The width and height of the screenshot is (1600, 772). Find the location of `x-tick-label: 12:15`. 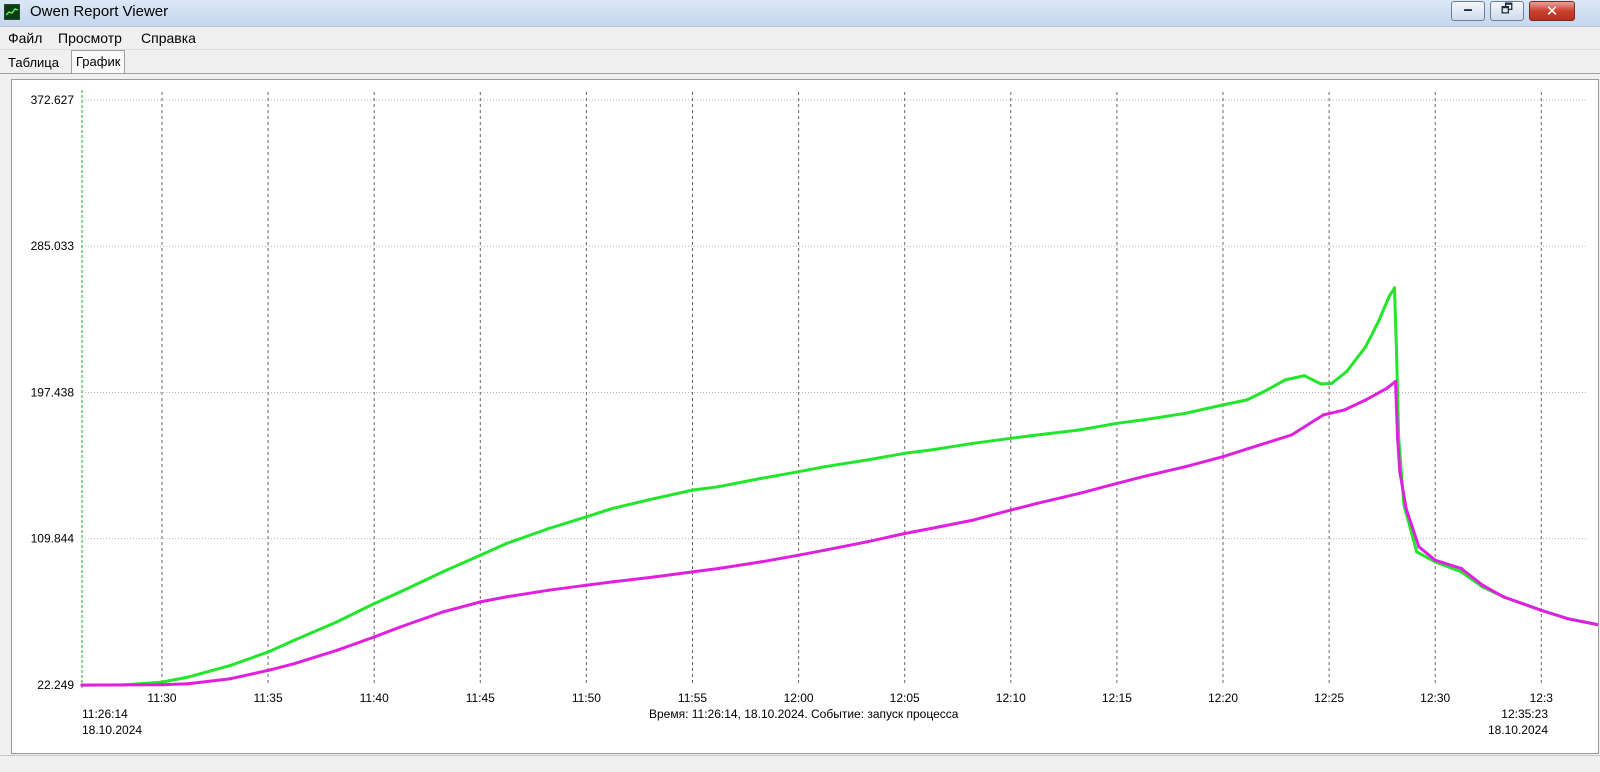

x-tick-label: 12:15 is located at coordinates (1117, 698).